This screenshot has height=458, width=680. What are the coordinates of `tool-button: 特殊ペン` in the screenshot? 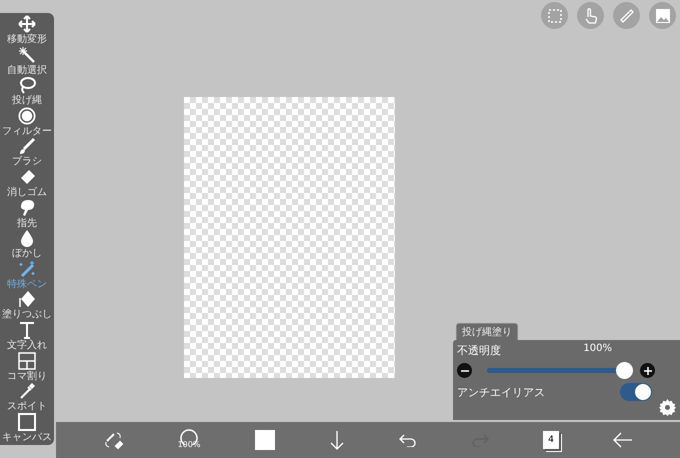 It's located at (27, 275).